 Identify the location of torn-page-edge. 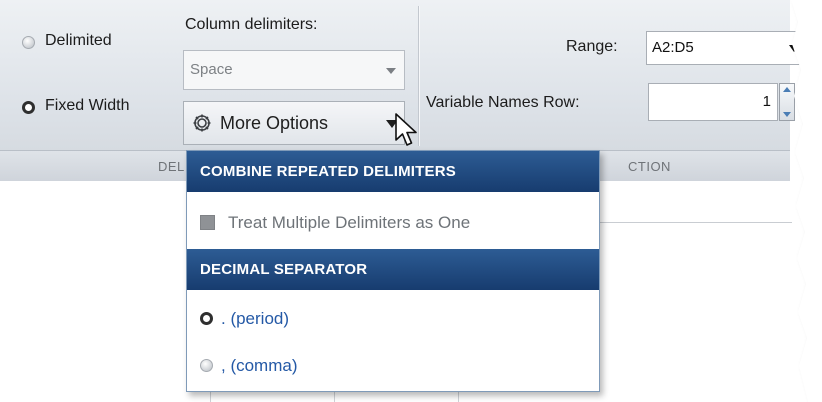
(806, 201).